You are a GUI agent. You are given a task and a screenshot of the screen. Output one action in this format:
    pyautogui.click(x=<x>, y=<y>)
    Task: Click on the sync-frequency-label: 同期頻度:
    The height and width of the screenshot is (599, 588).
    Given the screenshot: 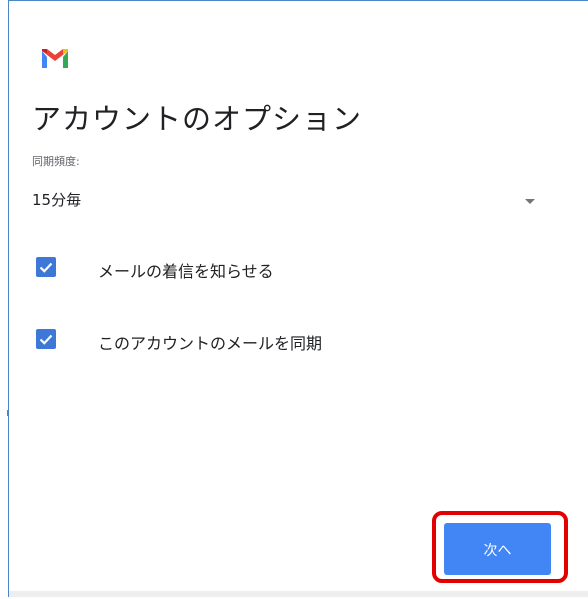 What is the action you would take?
    pyautogui.click(x=56, y=161)
    